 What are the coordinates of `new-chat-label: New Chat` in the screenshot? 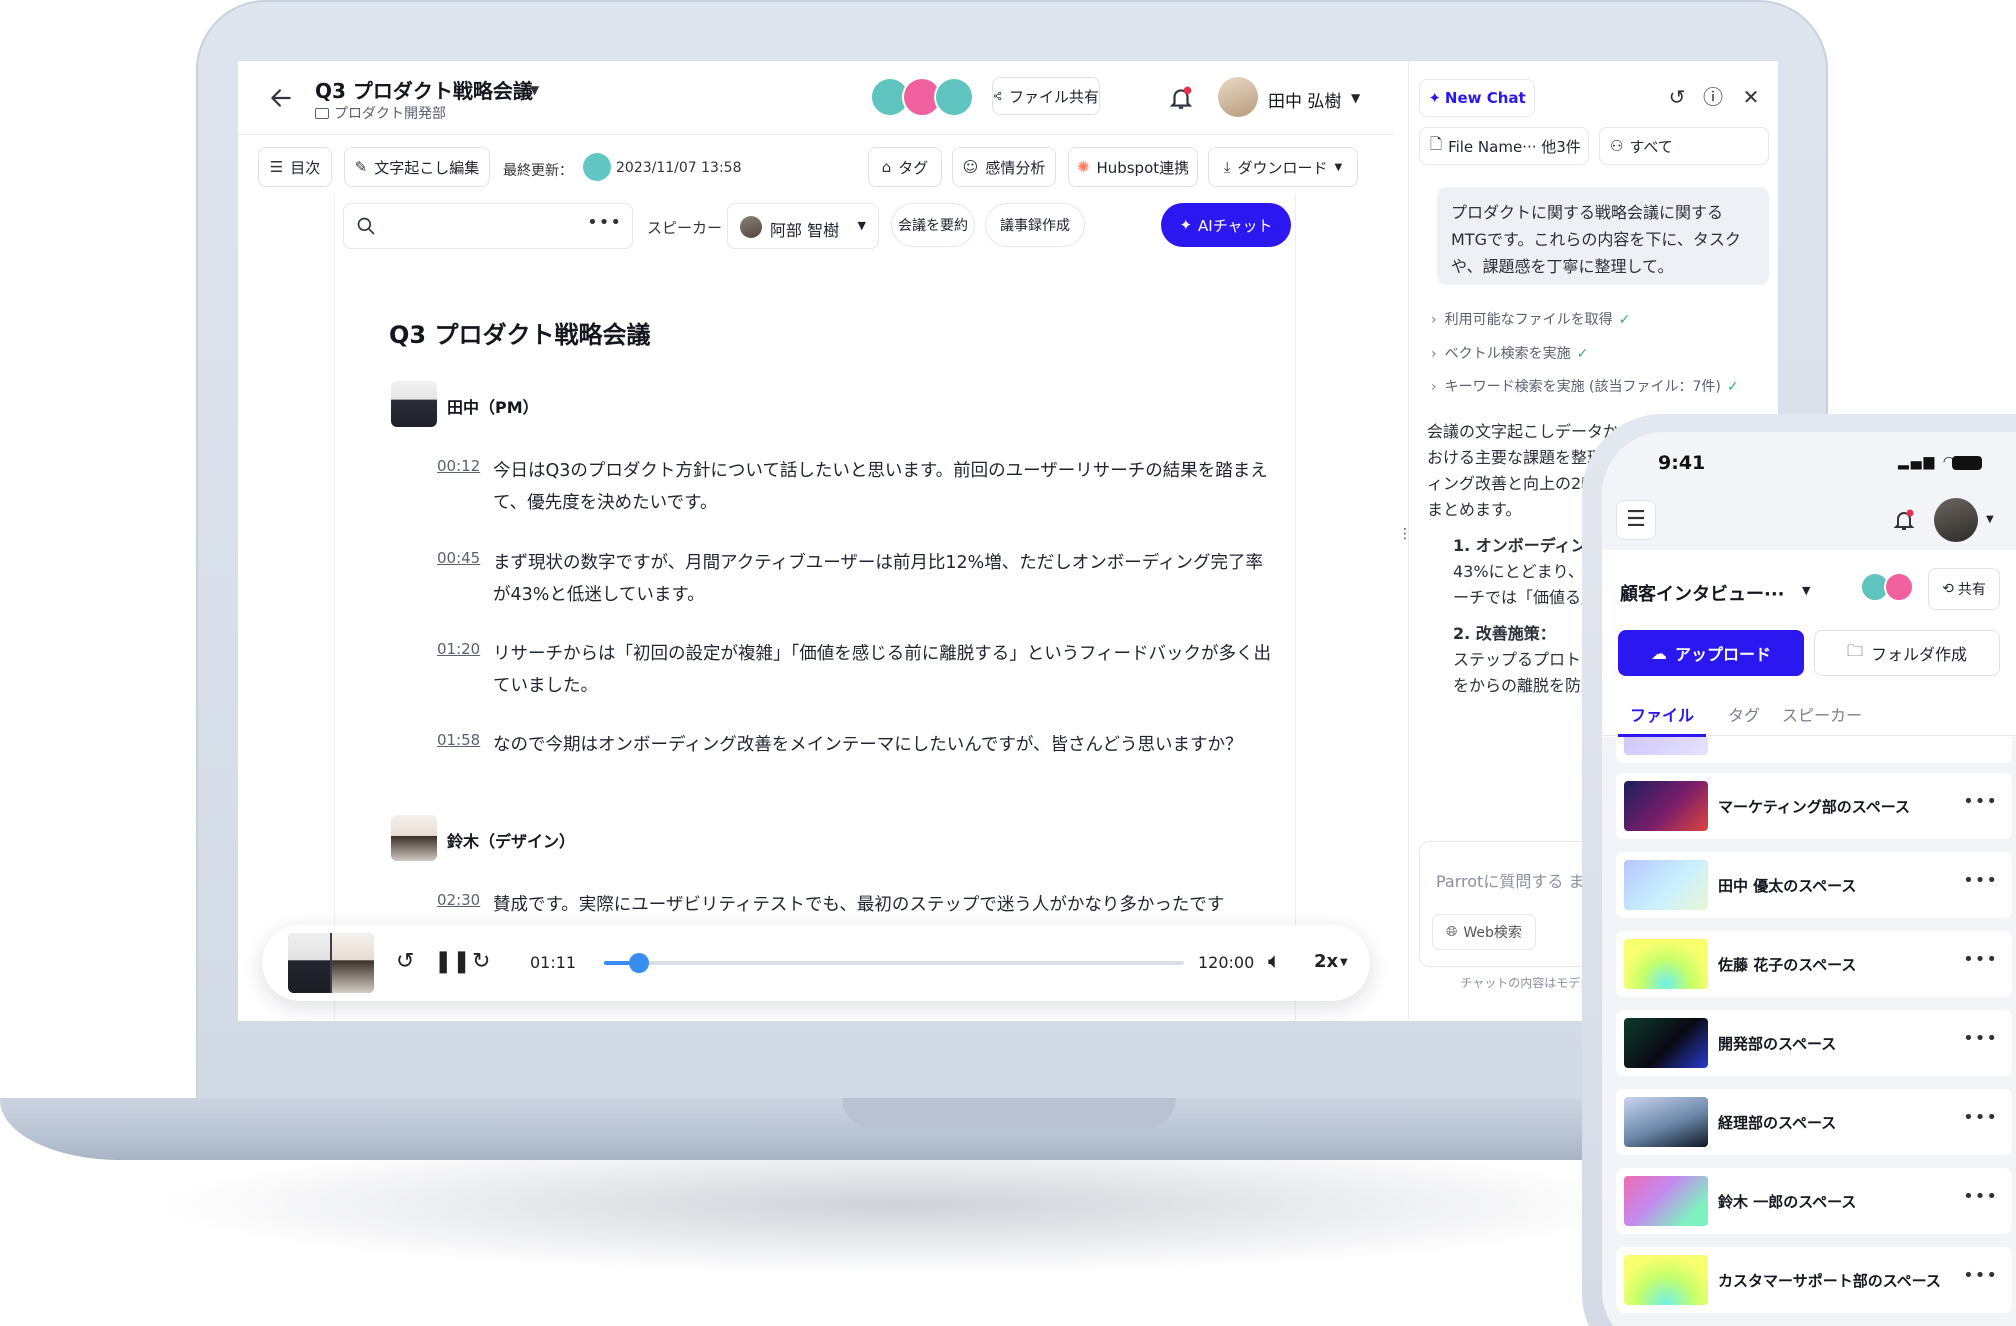 It's located at (1485, 98).